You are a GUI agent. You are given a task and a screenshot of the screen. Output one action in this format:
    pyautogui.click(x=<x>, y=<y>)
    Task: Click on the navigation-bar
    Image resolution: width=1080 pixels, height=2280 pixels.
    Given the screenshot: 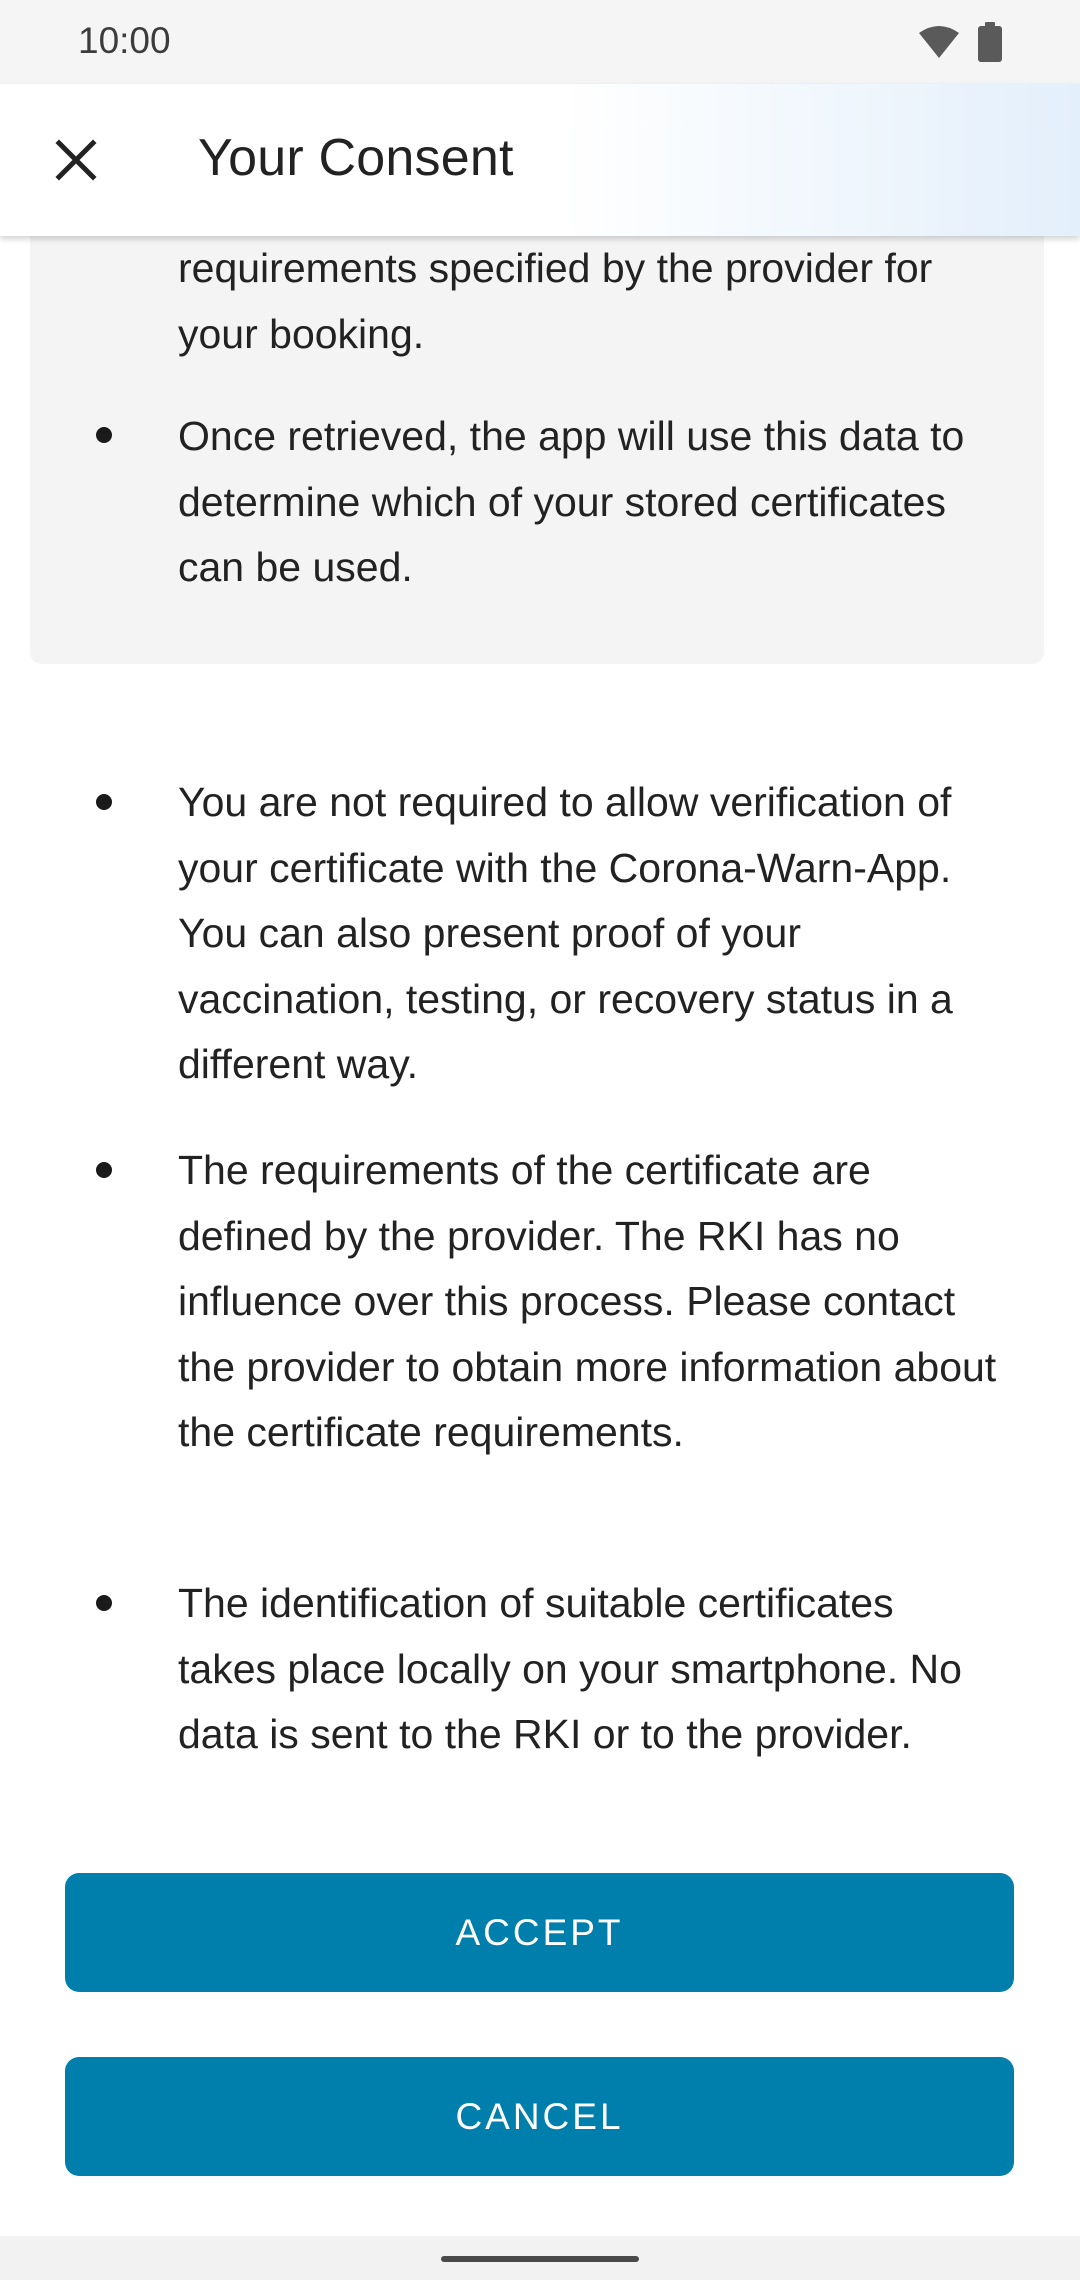 What is the action you would take?
    pyautogui.click(x=540, y=2258)
    